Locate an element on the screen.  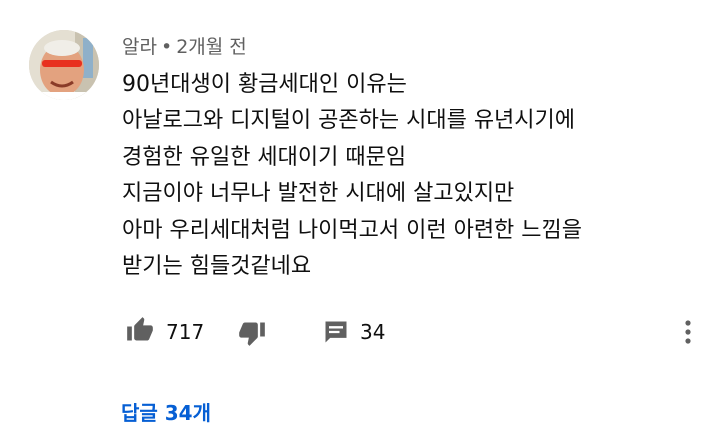
comment-line: 아날로그와 디지털이 공존하는 시대를 유년시기에 is located at coordinates (349, 121).